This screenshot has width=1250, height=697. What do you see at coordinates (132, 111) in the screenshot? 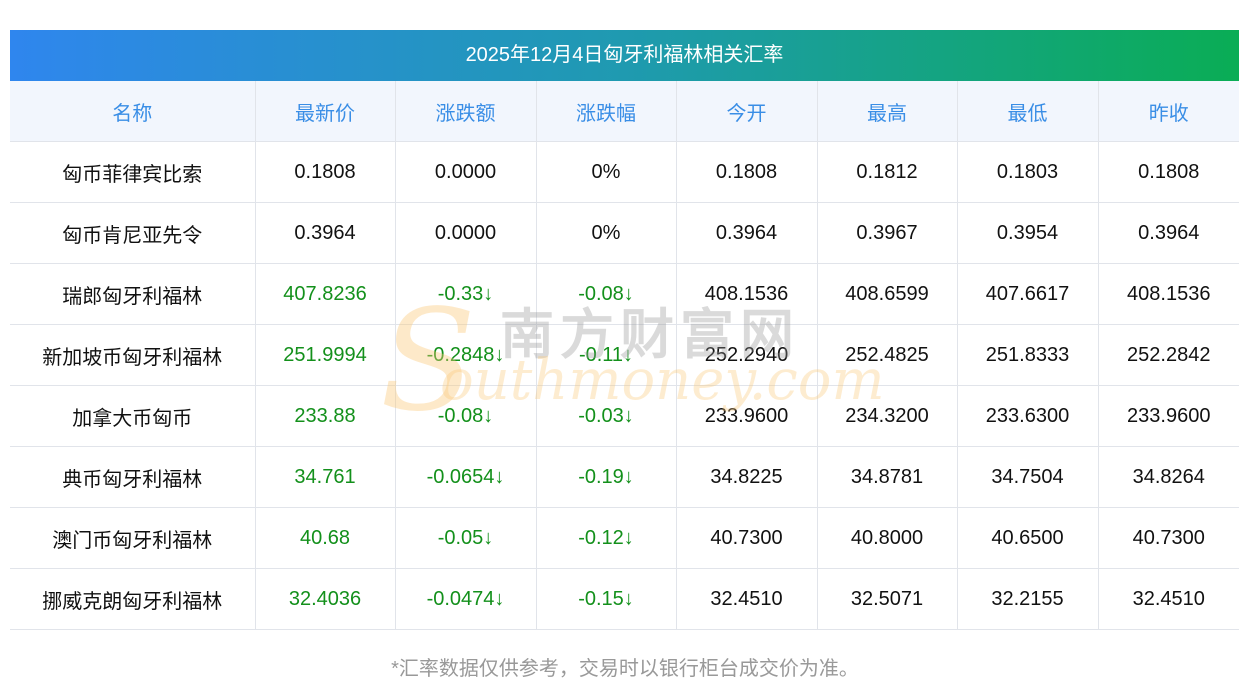
I see `column-header: 名称` at bounding box center [132, 111].